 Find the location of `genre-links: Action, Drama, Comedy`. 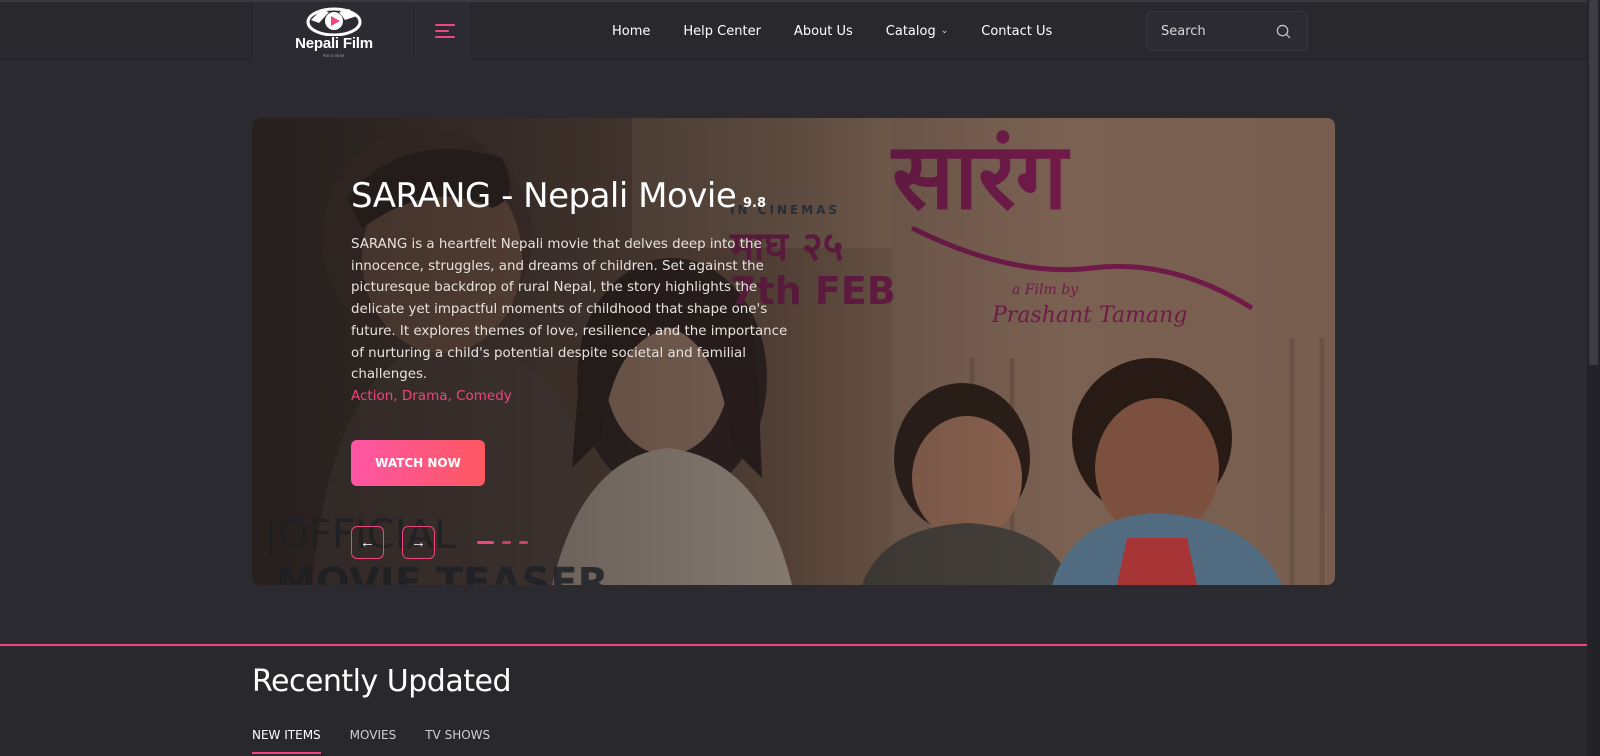

genre-links: Action, Drama, Comedy is located at coordinates (431, 396).